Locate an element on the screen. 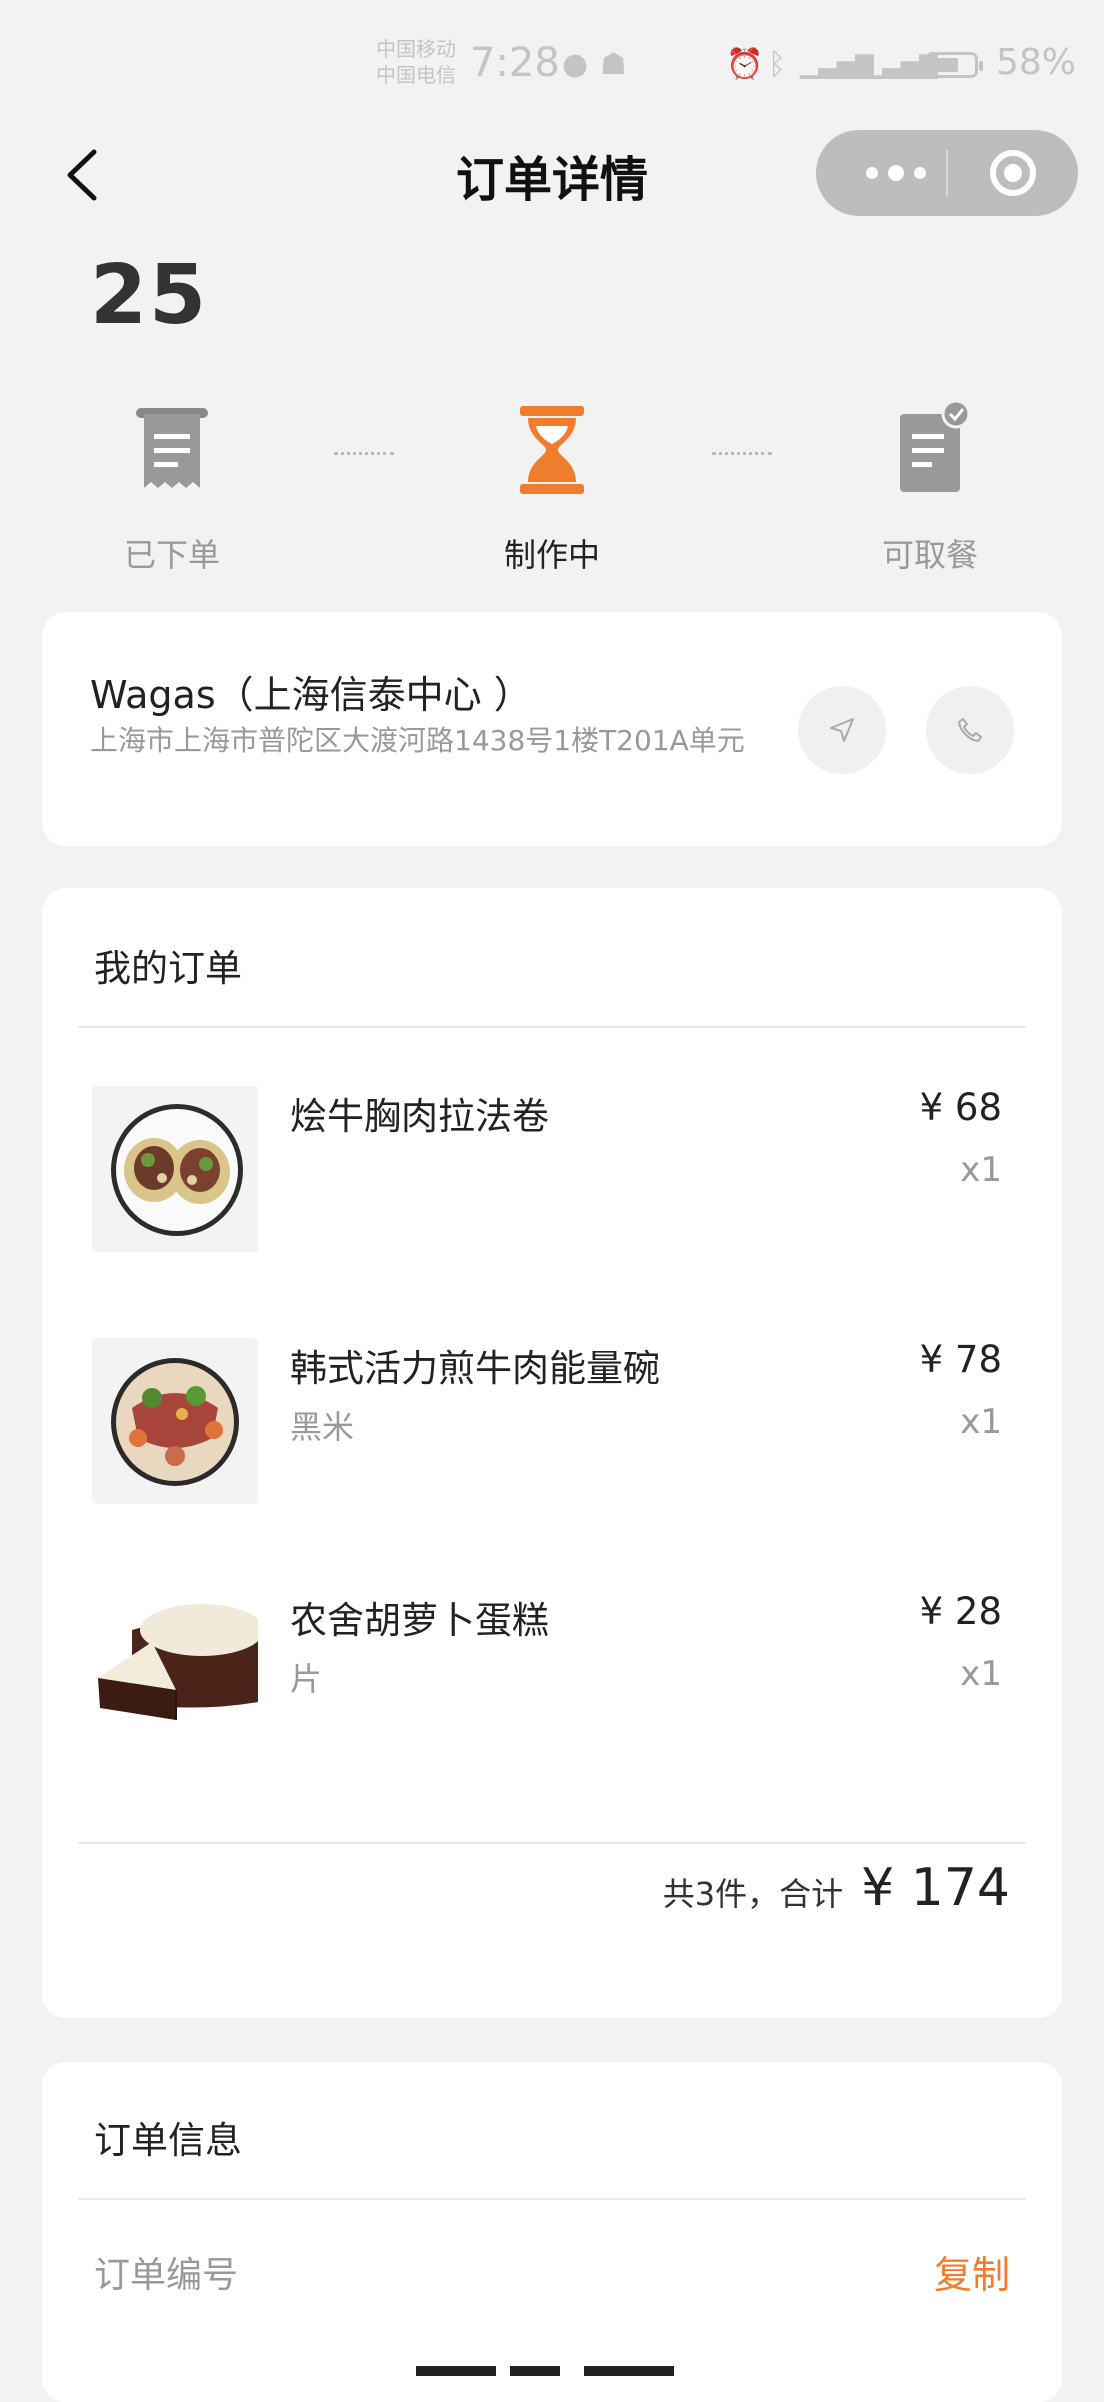  more-dots-icon is located at coordinates (896, 173).